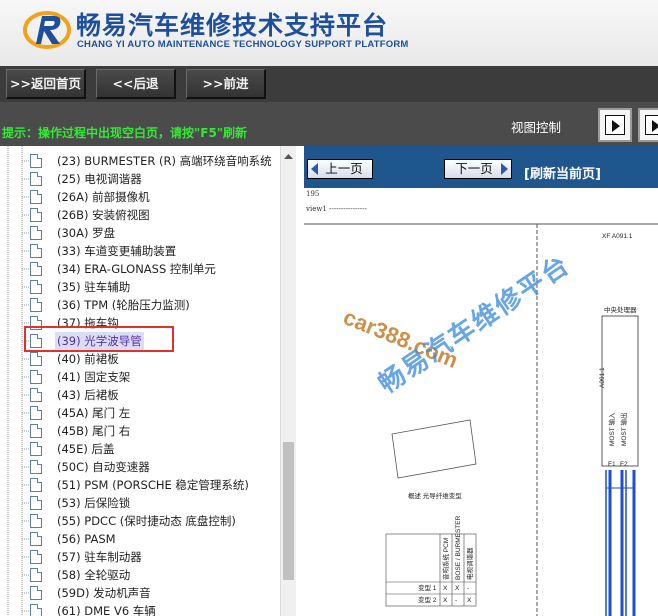  What do you see at coordinates (329, 124) in the screenshot?
I see `hint-bar: 提示：操作过程中出现空白页，请按"F5"刷新 视图控制` at bounding box center [329, 124].